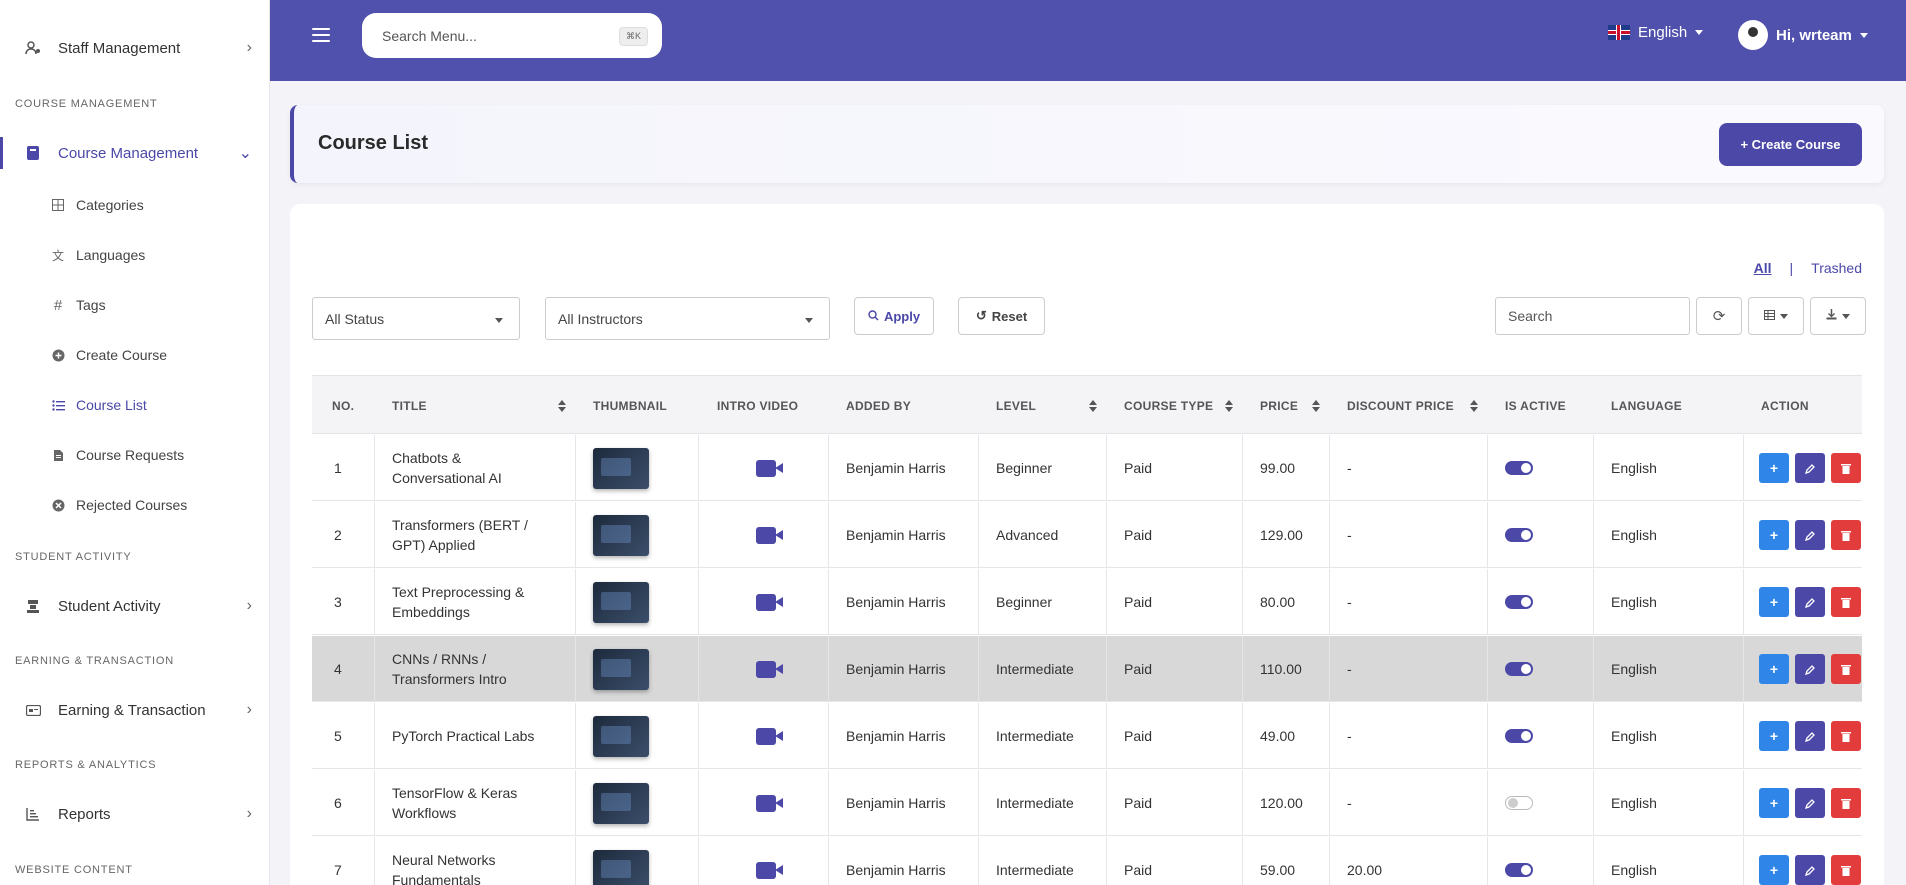 This screenshot has width=1906, height=885. I want to click on sidebar-item-course-requests: Course Requests, so click(134, 455).